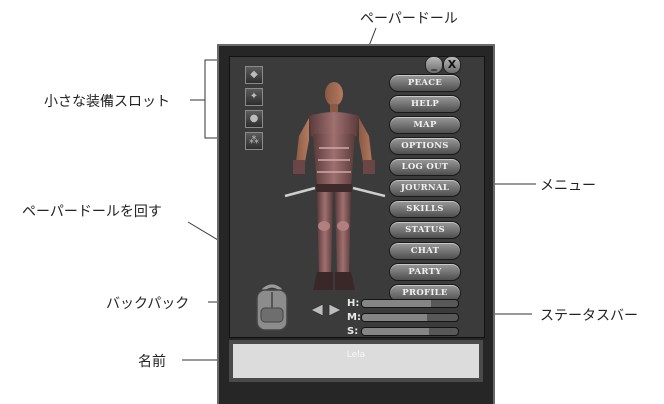 The image size is (664, 404). I want to click on callout-rotate: ペーパードールを回す, so click(92, 212).